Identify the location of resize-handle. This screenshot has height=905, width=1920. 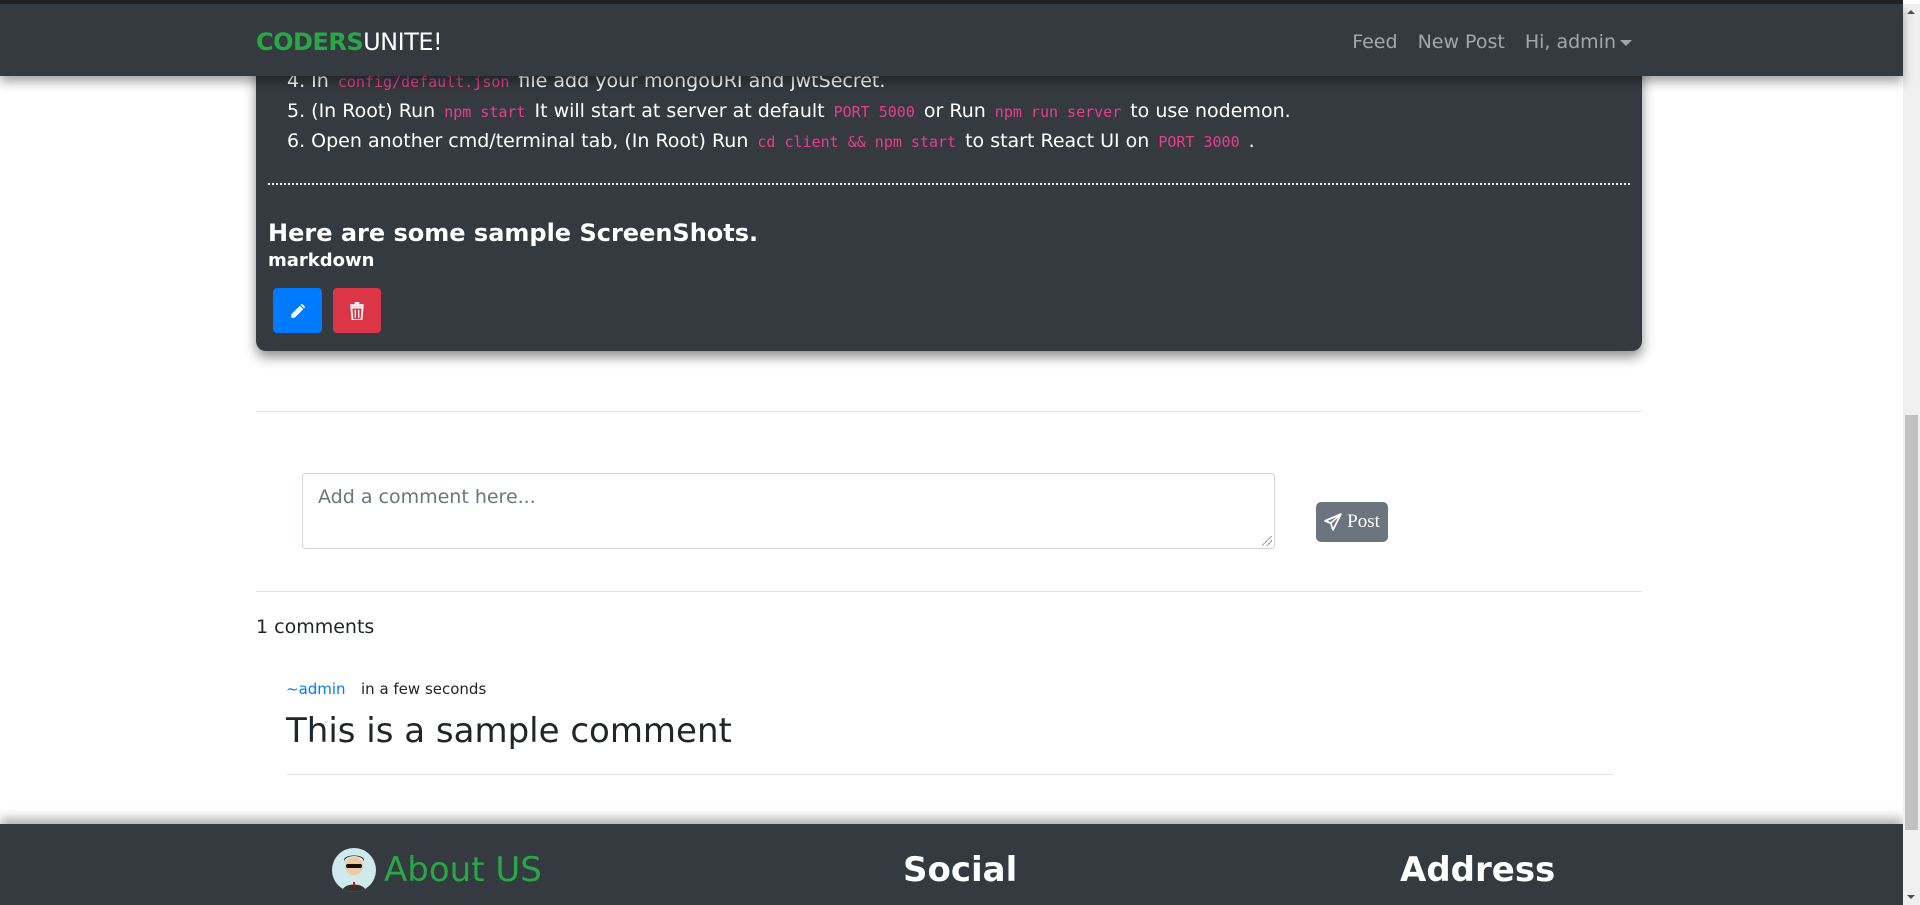
(1267, 541).